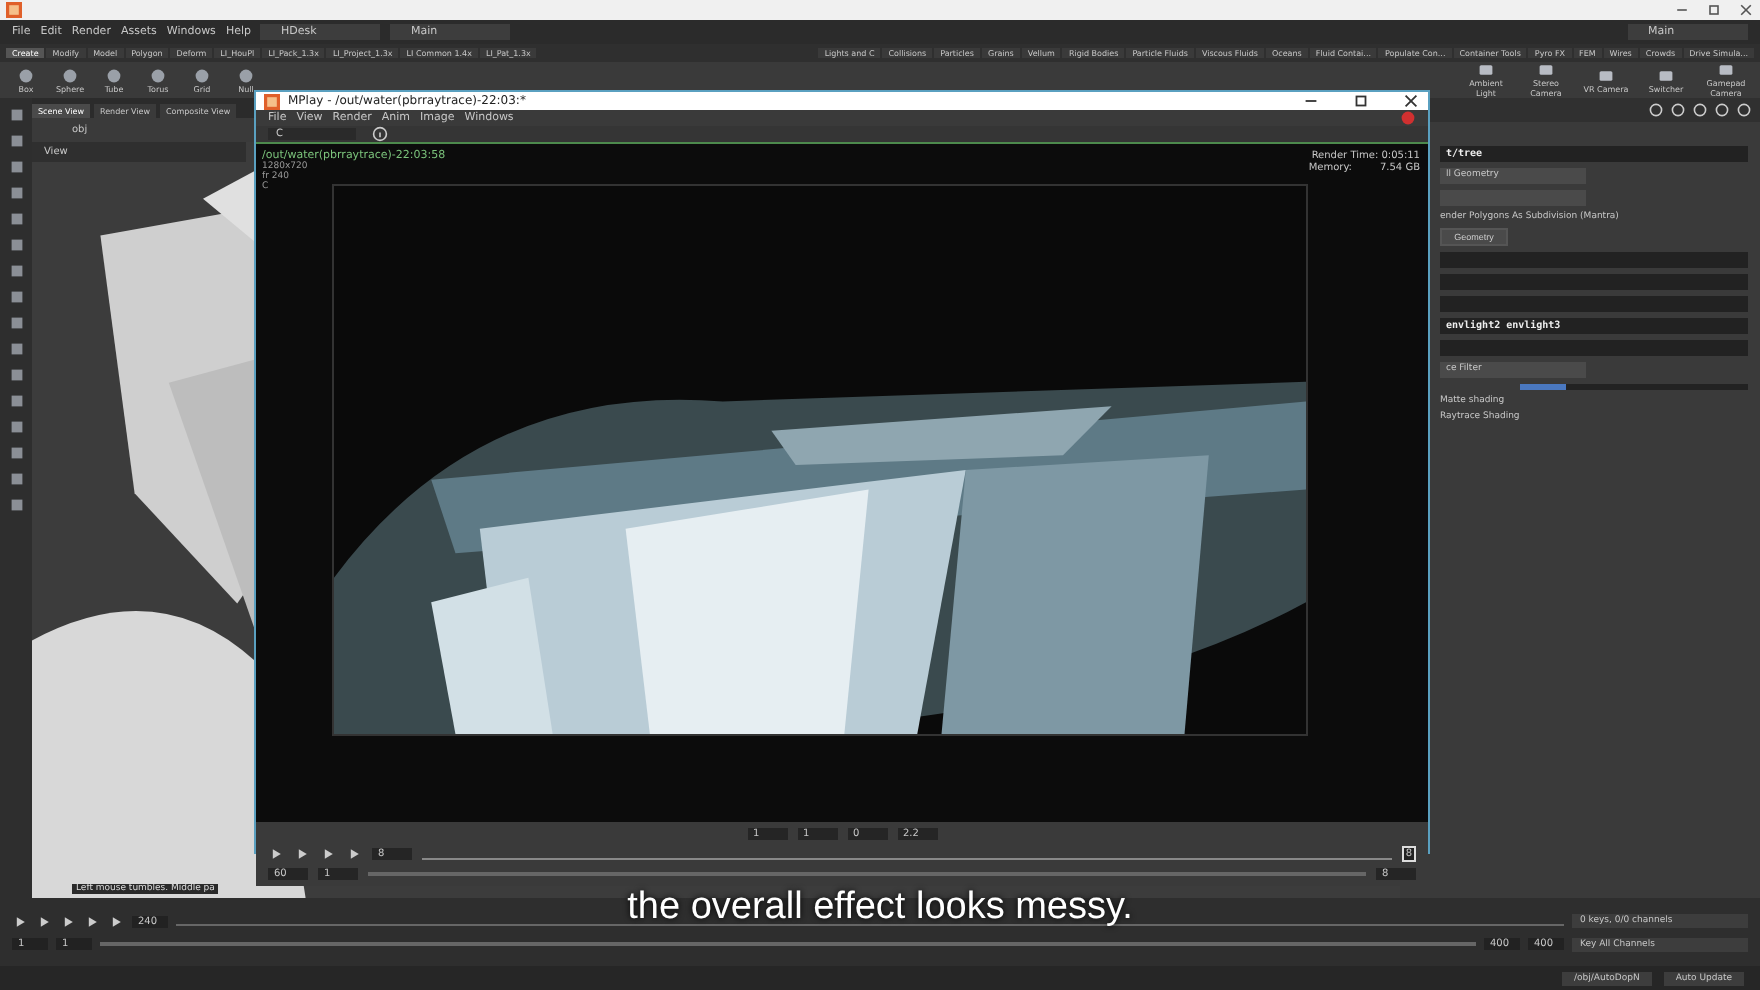 This screenshot has width=1760, height=990. Describe the element at coordinates (1361, 101) in the screenshot. I see `maximize-icon` at that location.